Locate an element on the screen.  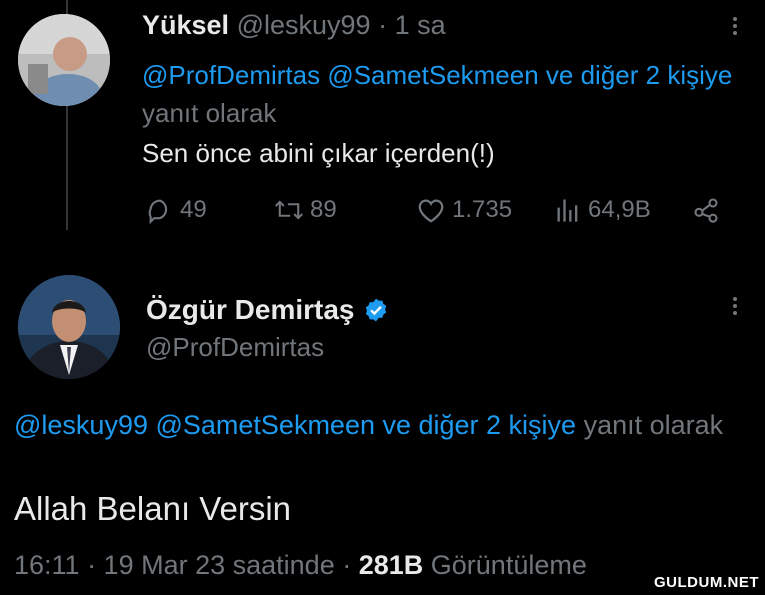
analytics-icon is located at coordinates (567, 210).